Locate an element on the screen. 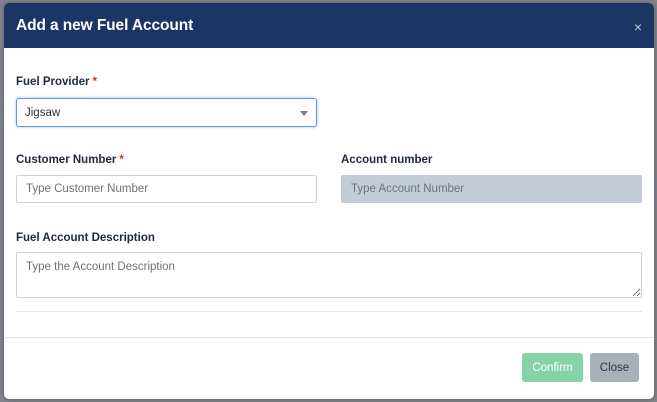 The image size is (657, 402). description-label: Fuel Account Description is located at coordinates (85, 238).